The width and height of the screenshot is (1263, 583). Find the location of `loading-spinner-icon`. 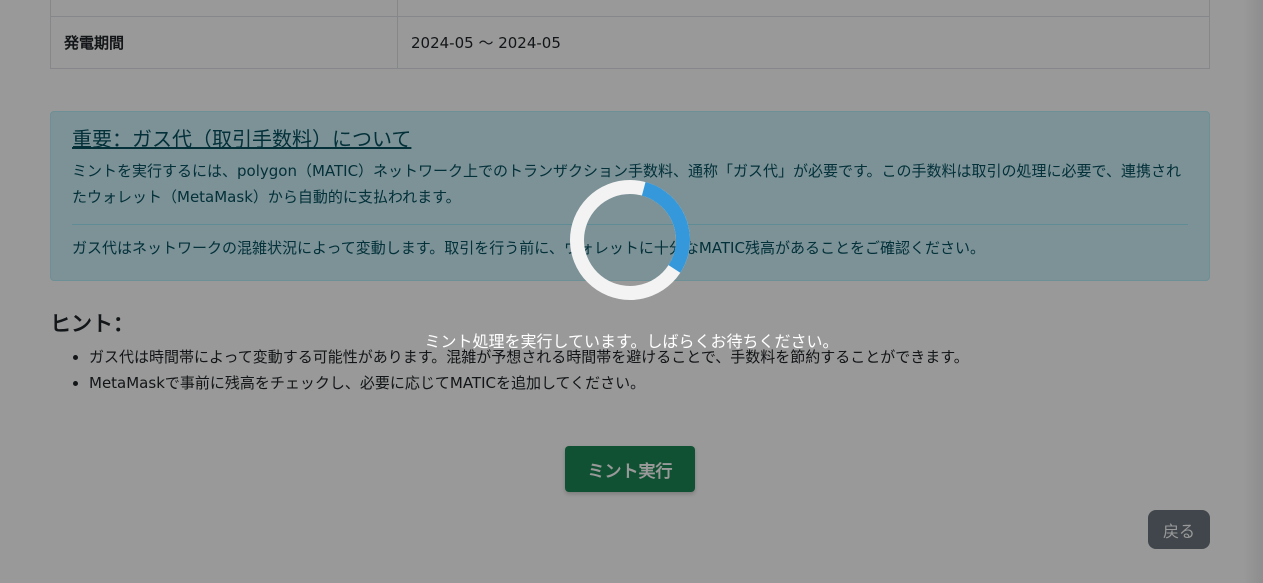

loading-spinner-icon is located at coordinates (630, 240).